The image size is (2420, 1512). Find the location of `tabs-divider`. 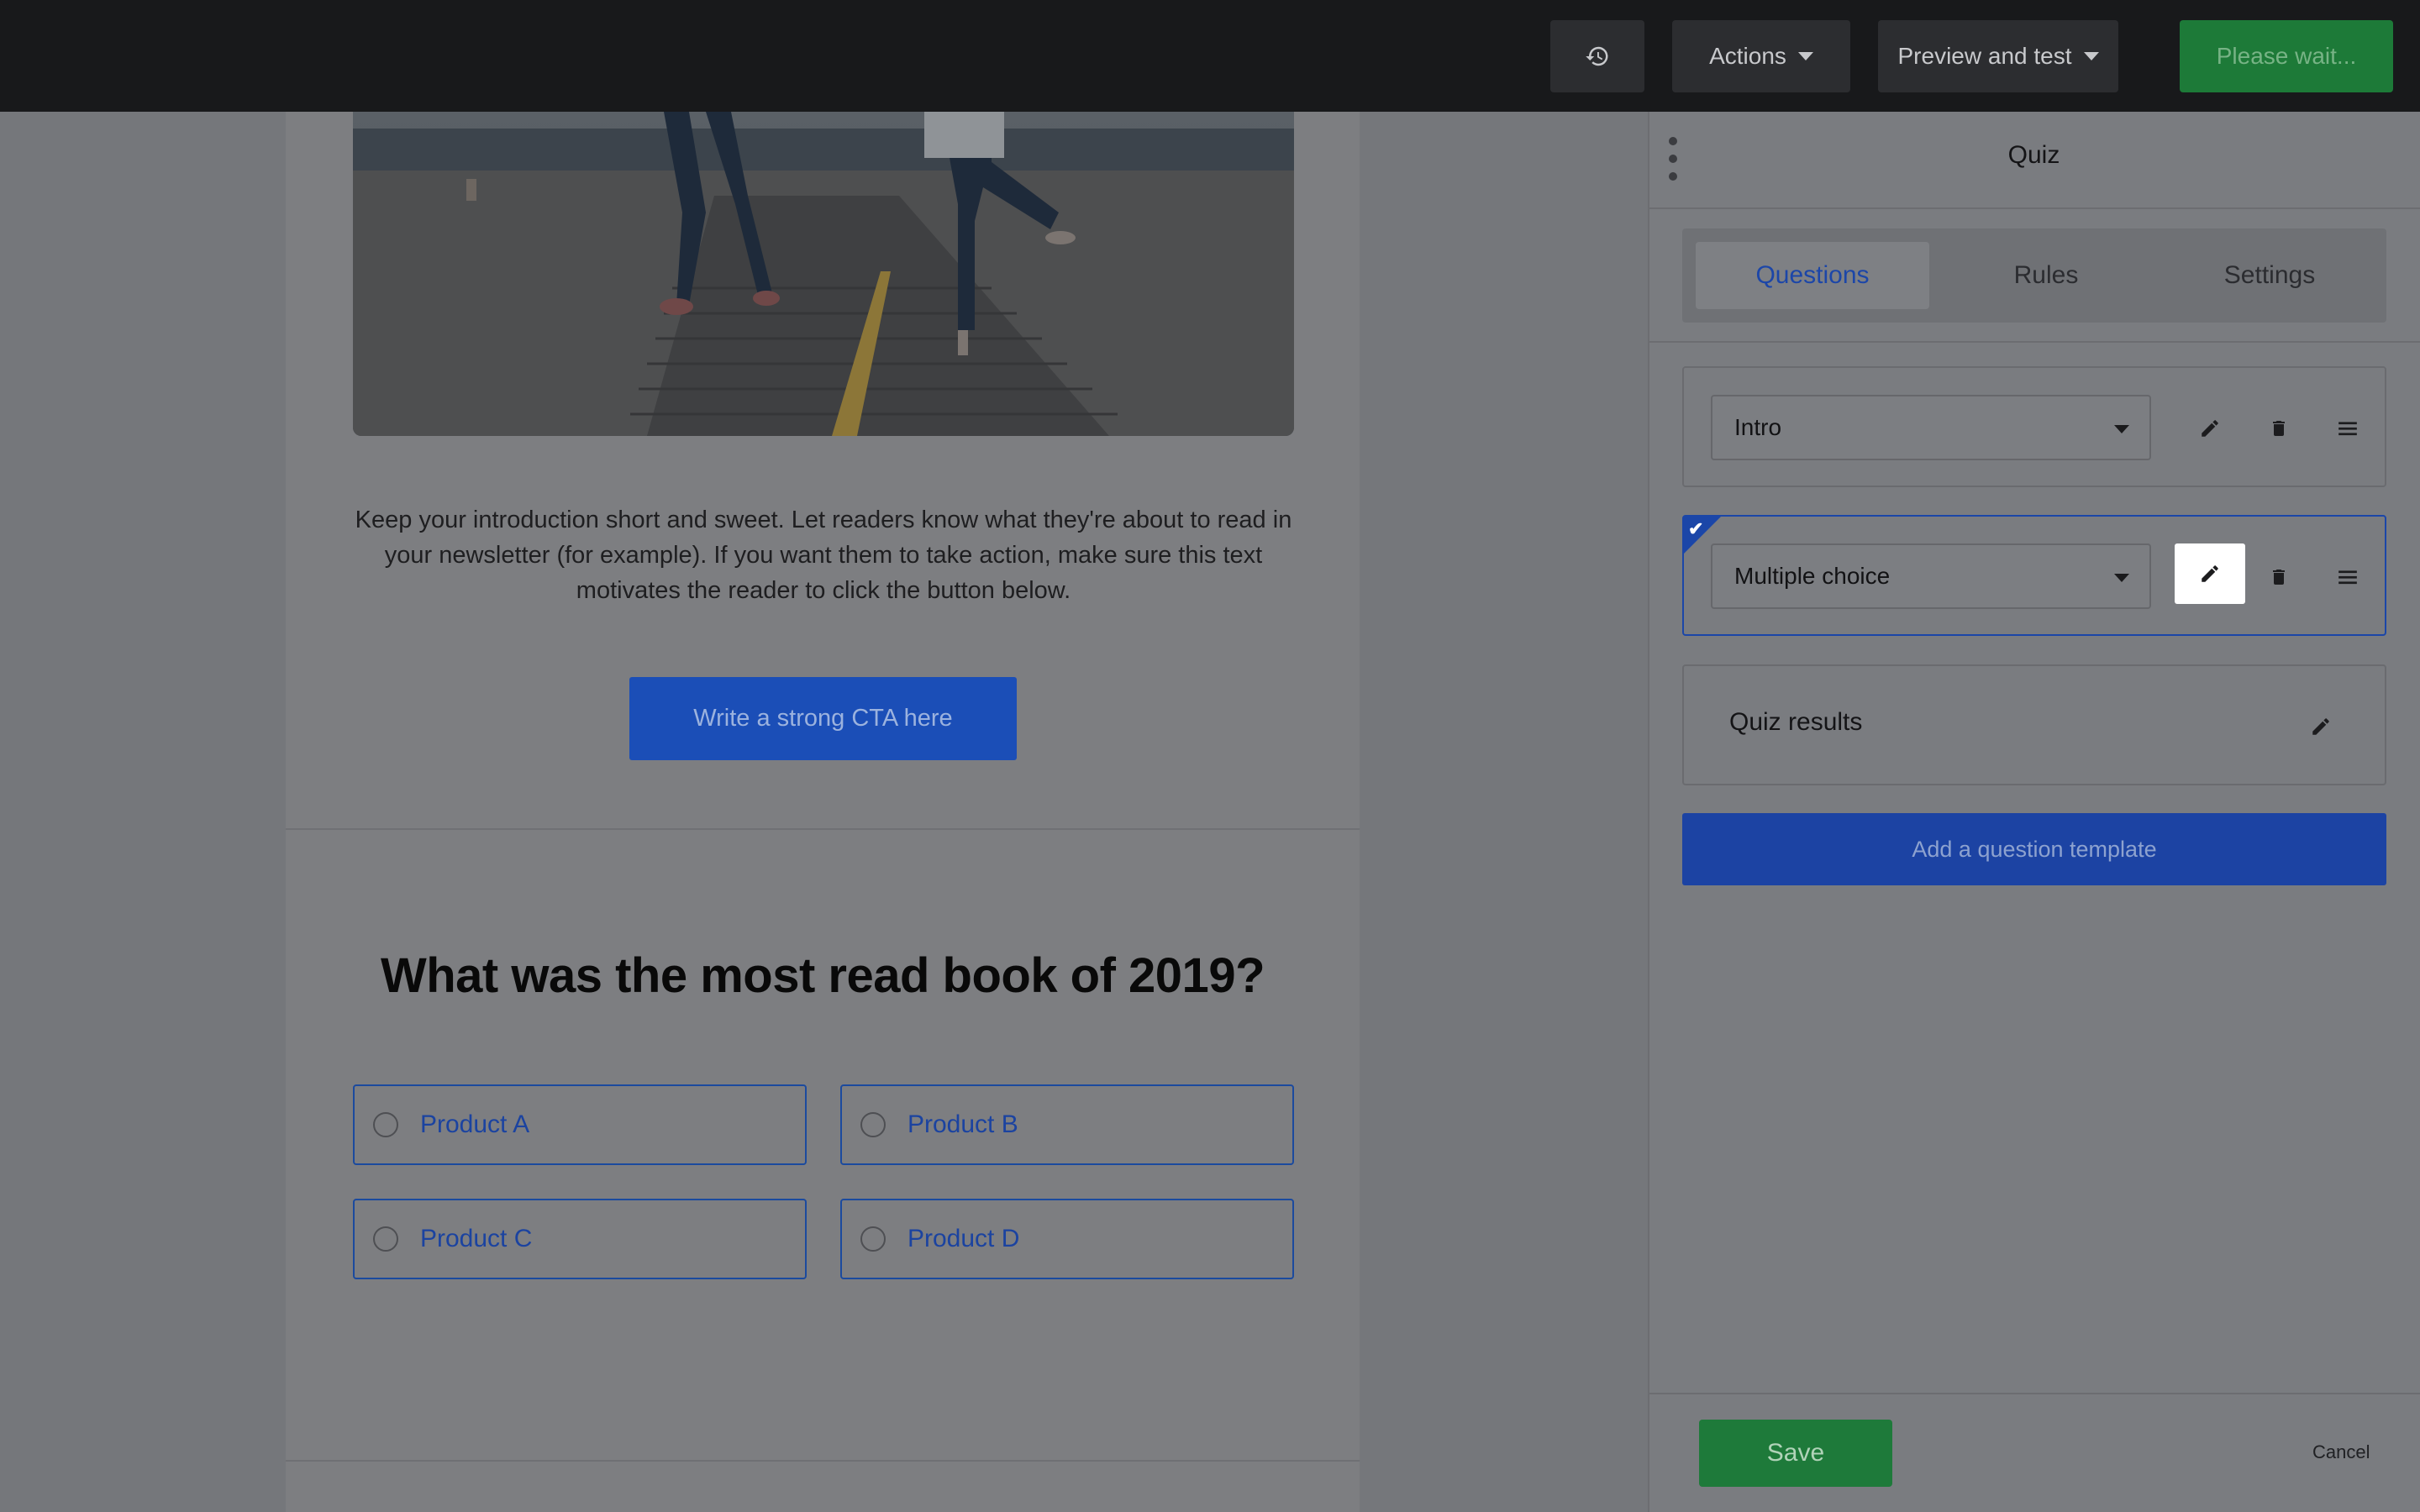

tabs-divider is located at coordinates (2034, 342).